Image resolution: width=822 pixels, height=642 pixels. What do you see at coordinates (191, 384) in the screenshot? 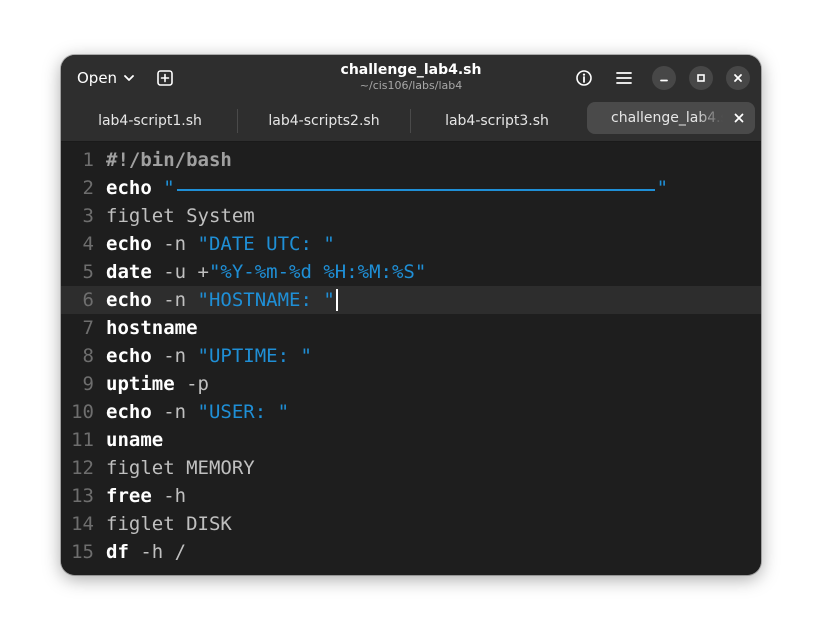
I see `code-token: -p` at bounding box center [191, 384].